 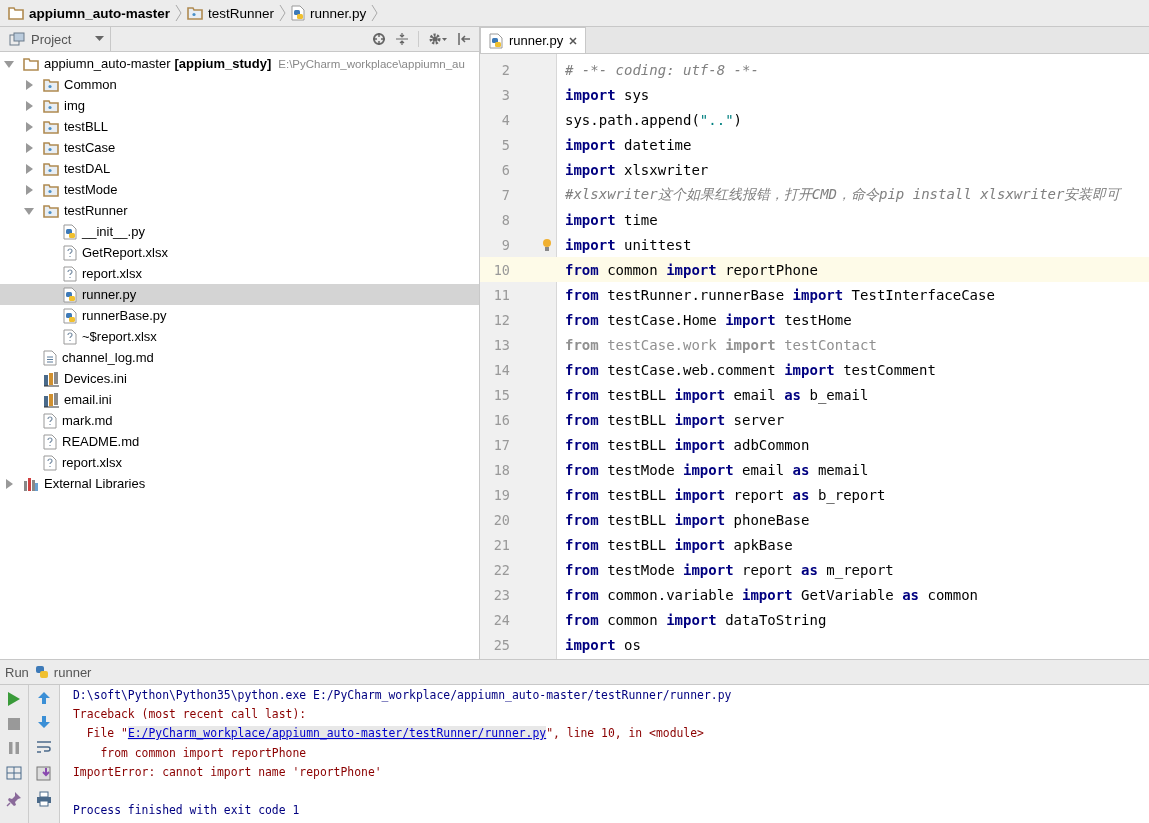 I want to click on tree-item: README.md, so click(x=239, y=441).